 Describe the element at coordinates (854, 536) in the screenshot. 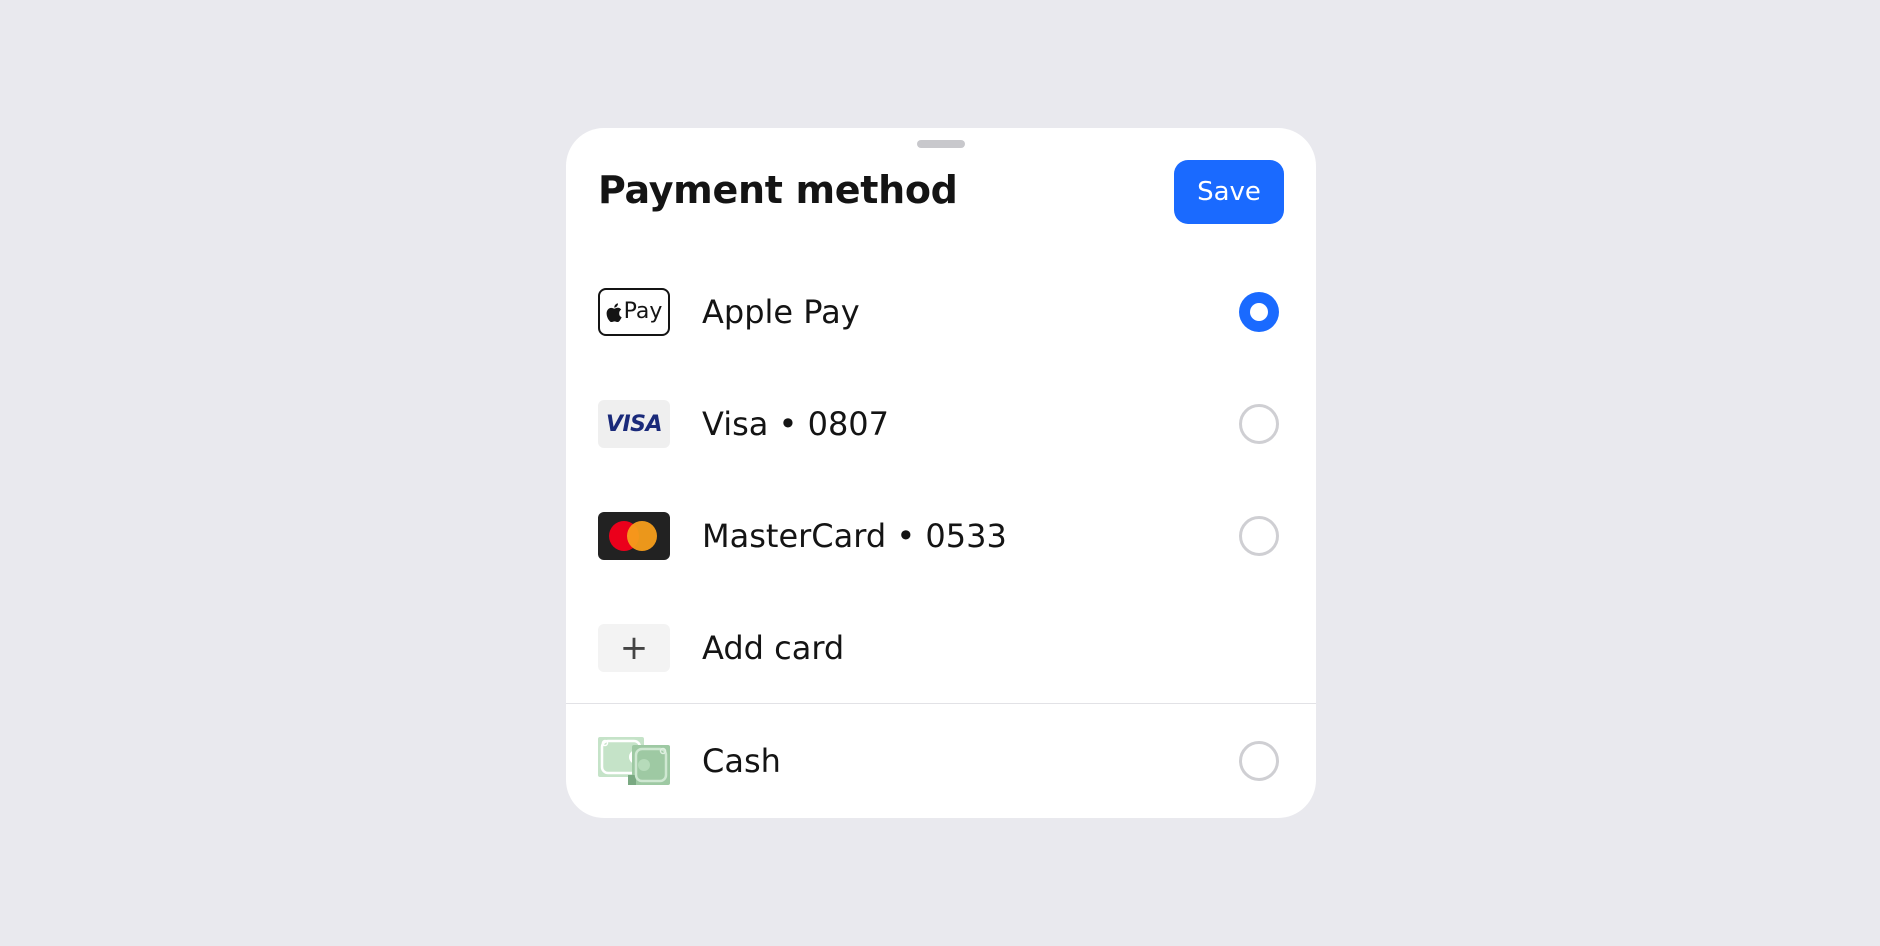

I see `payment-option-label: MasterCard • 0533` at that location.